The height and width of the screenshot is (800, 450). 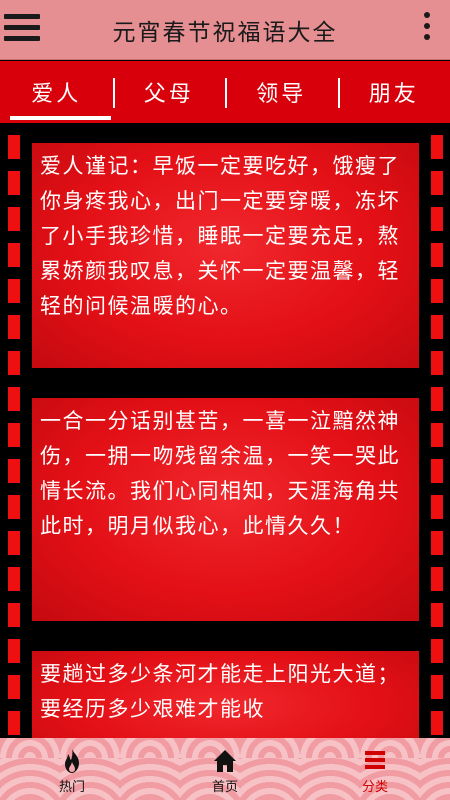 I want to click on app-header: 元宵春节祝福语大全, so click(x=225, y=30).